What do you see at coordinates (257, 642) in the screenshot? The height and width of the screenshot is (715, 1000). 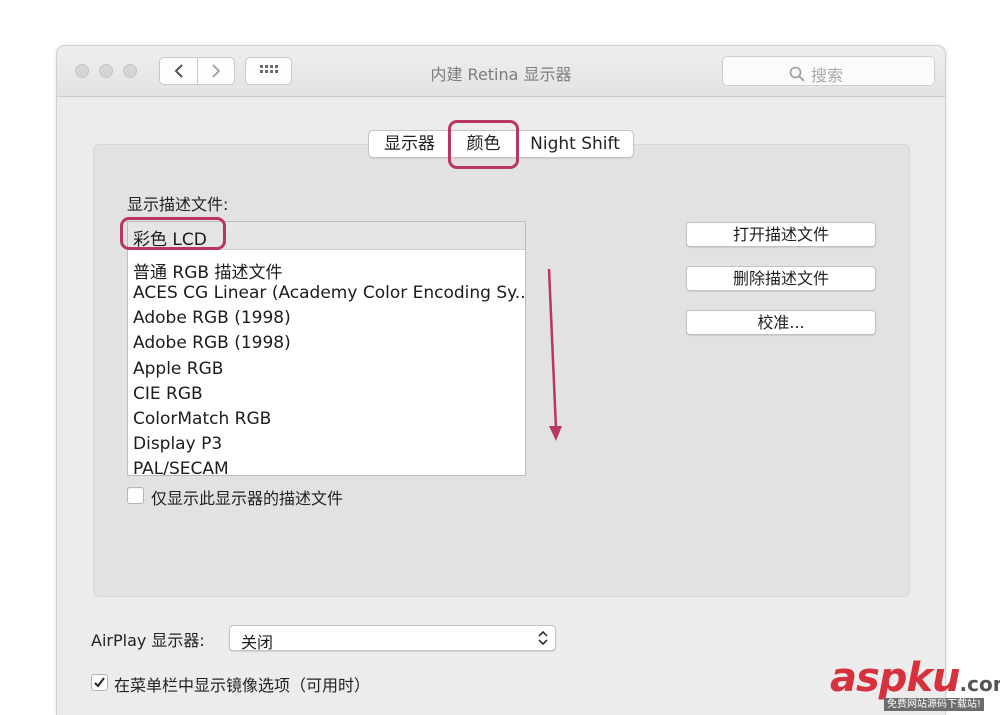 I see `airplay-popup-value: 关闭` at bounding box center [257, 642].